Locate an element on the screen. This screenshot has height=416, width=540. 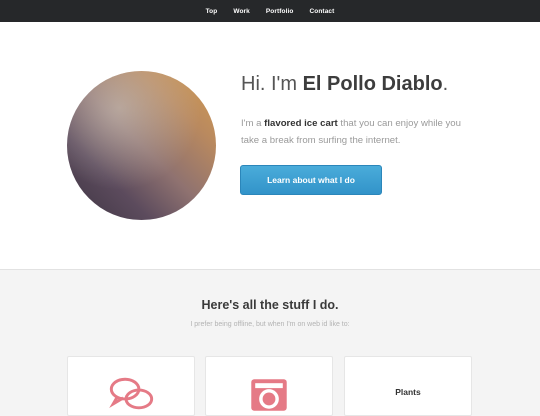
avatar is located at coordinates (141, 145).